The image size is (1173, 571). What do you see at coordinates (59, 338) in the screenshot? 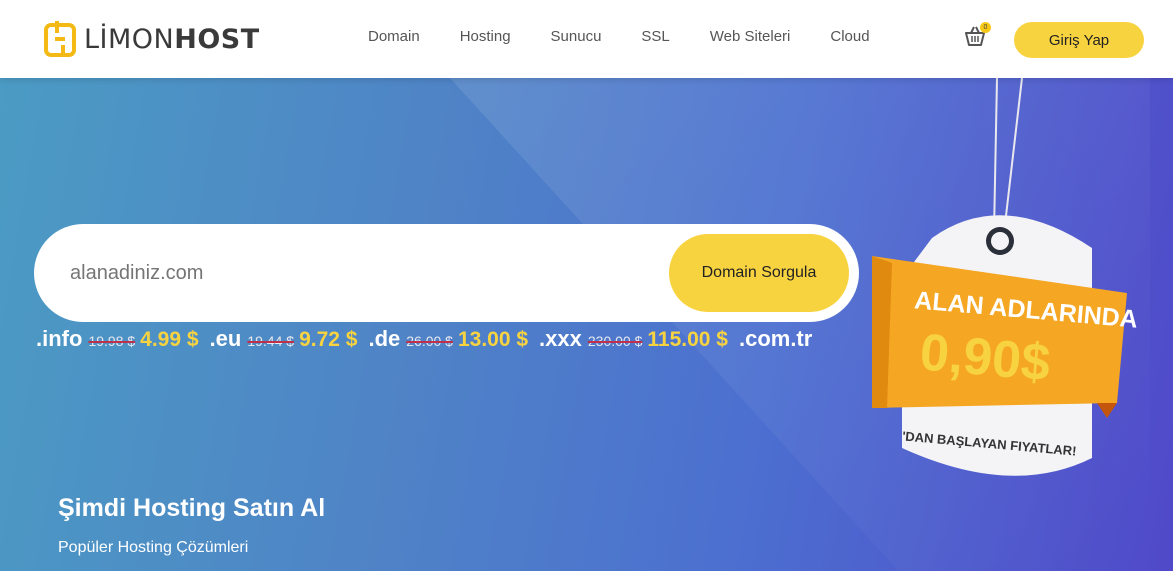
I see `tld-name: .info` at bounding box center [59, 338].